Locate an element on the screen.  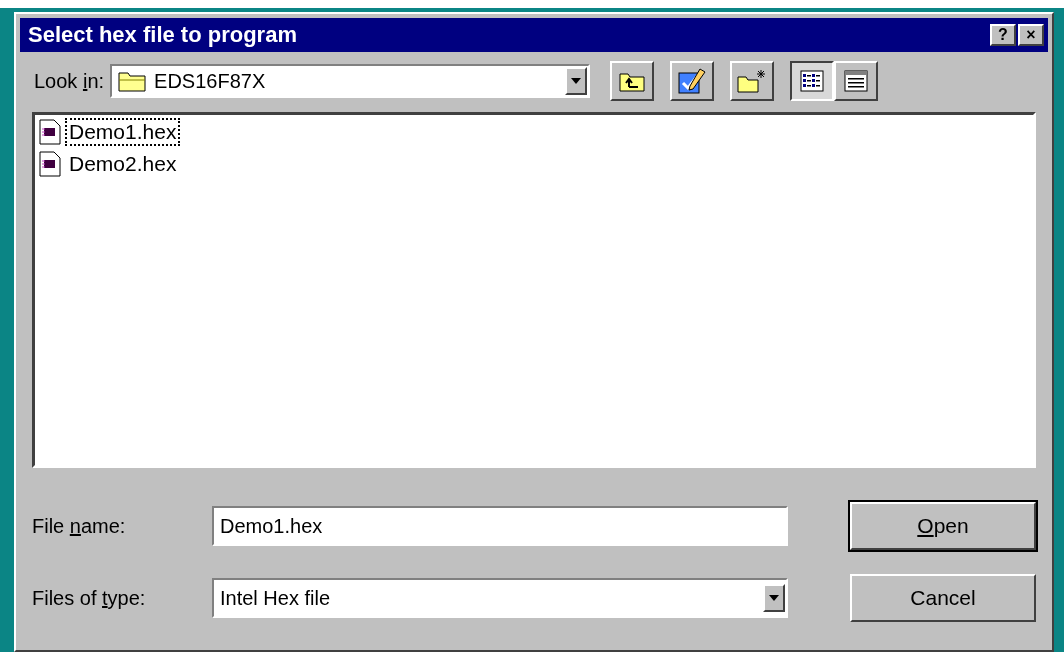
file-name-label: File name: is located at coordinates (79, 526).